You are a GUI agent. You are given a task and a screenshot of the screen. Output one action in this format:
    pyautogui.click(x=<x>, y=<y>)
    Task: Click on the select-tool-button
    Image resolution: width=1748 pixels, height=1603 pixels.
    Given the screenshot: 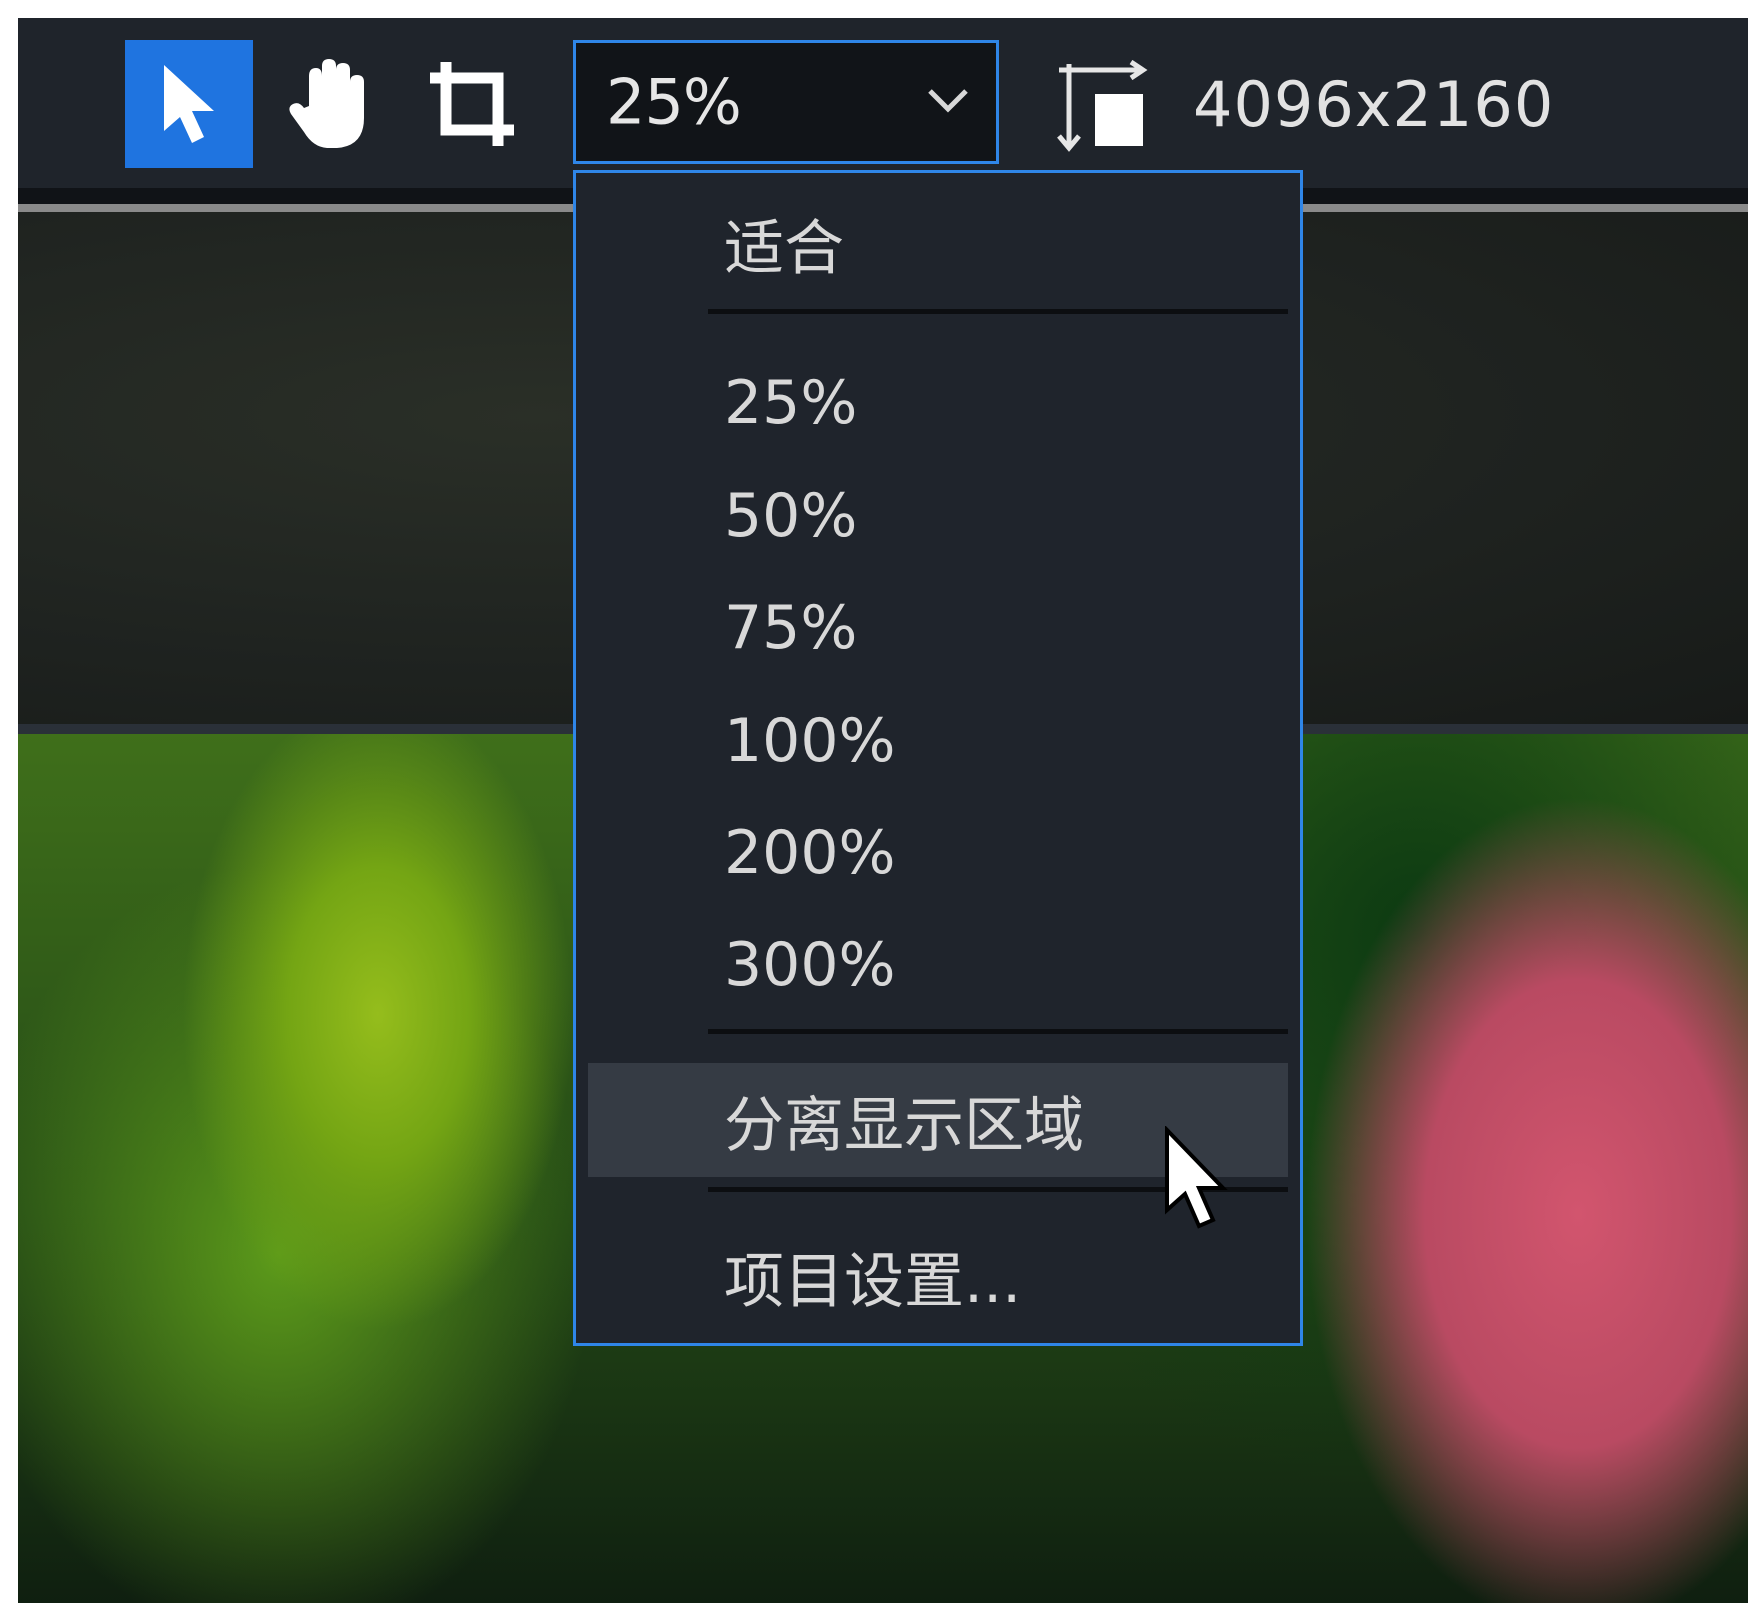 What is the action you would take?
    pyautogui.click(x=189, y=104)
    